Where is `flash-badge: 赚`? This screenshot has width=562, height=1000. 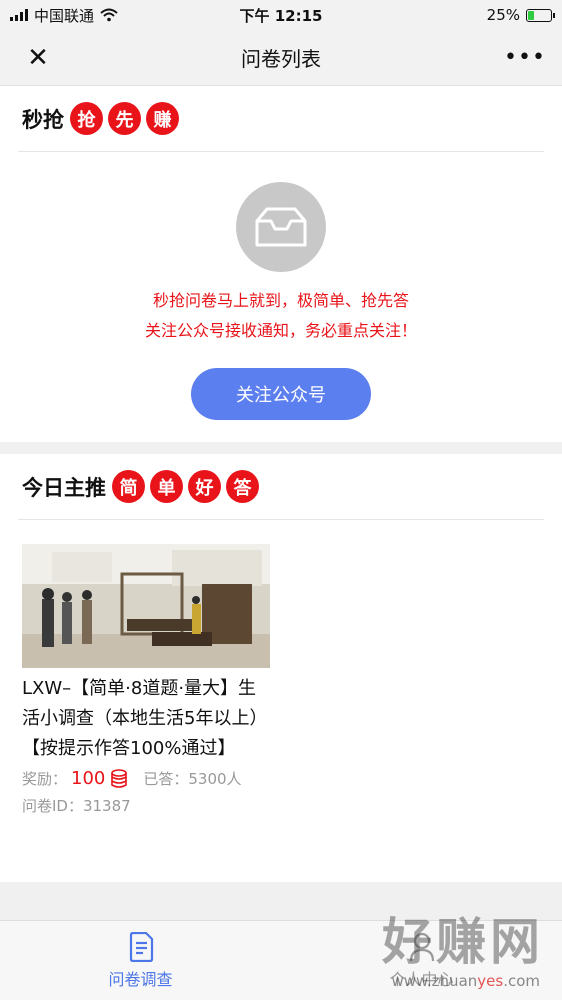 flash-badge: 赚 is located at coordinates (162, 118).